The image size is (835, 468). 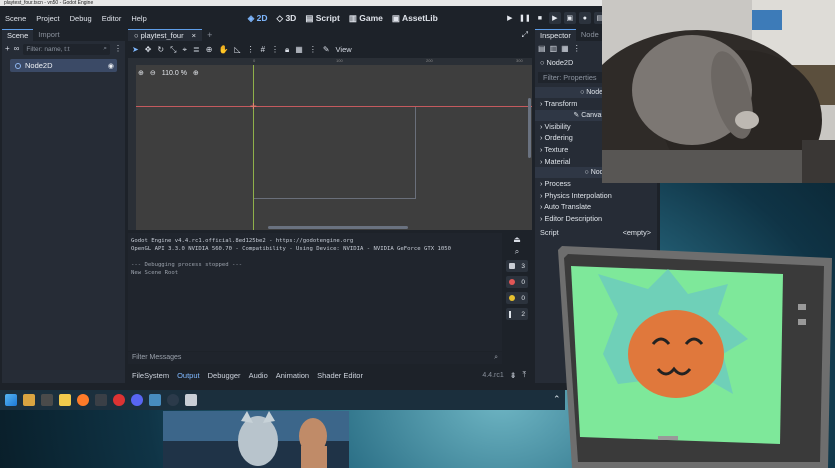 I want to click on mode-2d-label: 2D, so click(x=262, y=17).